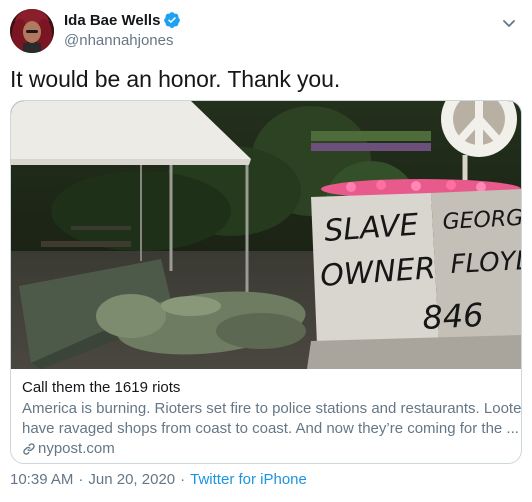 Image resolution: width=532 pixels, height=502 pixels. I want to click on graffiti-floyd: FLOYD, so click(486, 263).